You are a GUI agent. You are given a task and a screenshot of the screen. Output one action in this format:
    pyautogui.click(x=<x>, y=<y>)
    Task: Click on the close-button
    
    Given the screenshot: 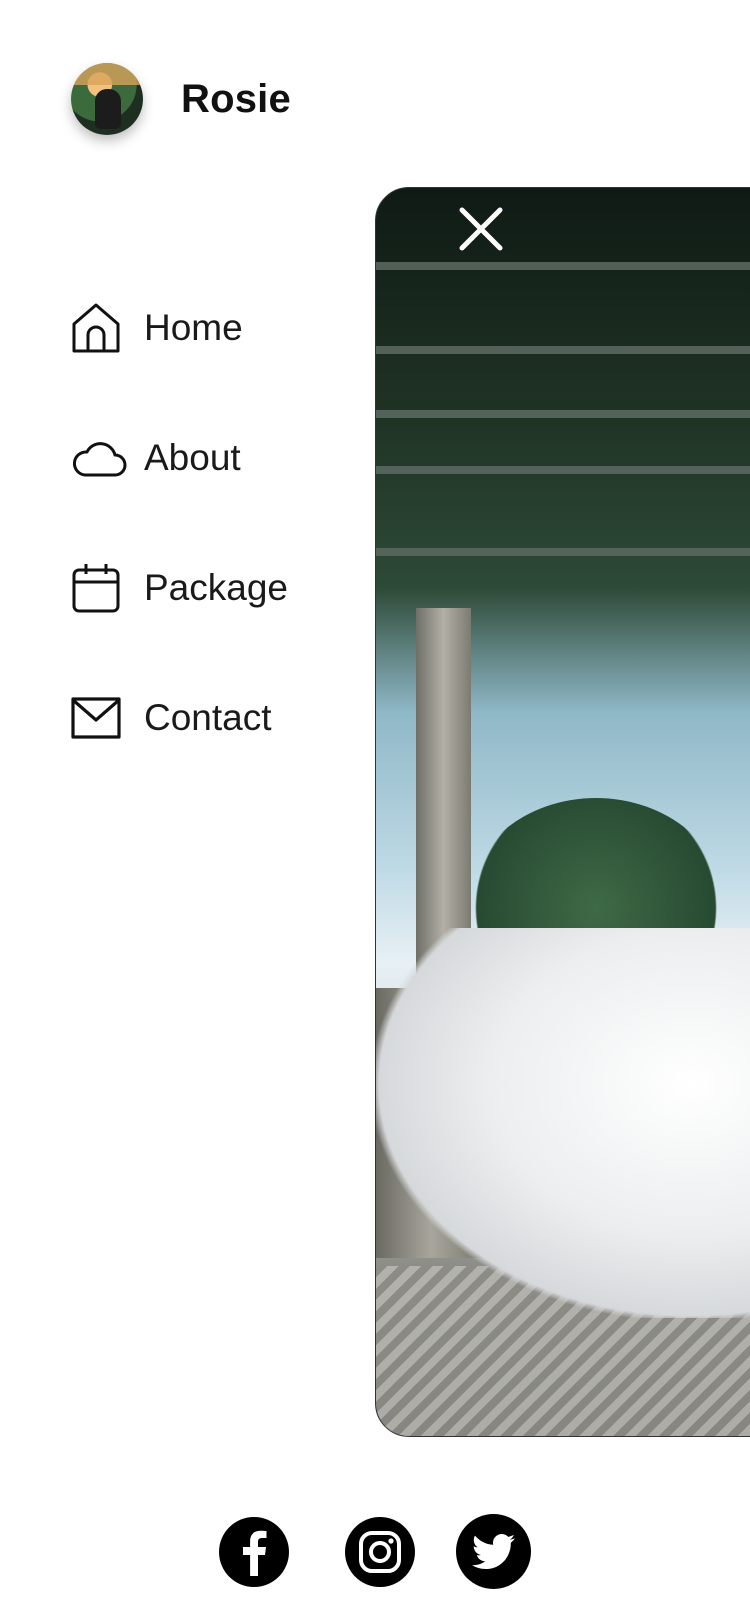 What is the action you would take?
    pyautogui.click(x=481, y=229)
    